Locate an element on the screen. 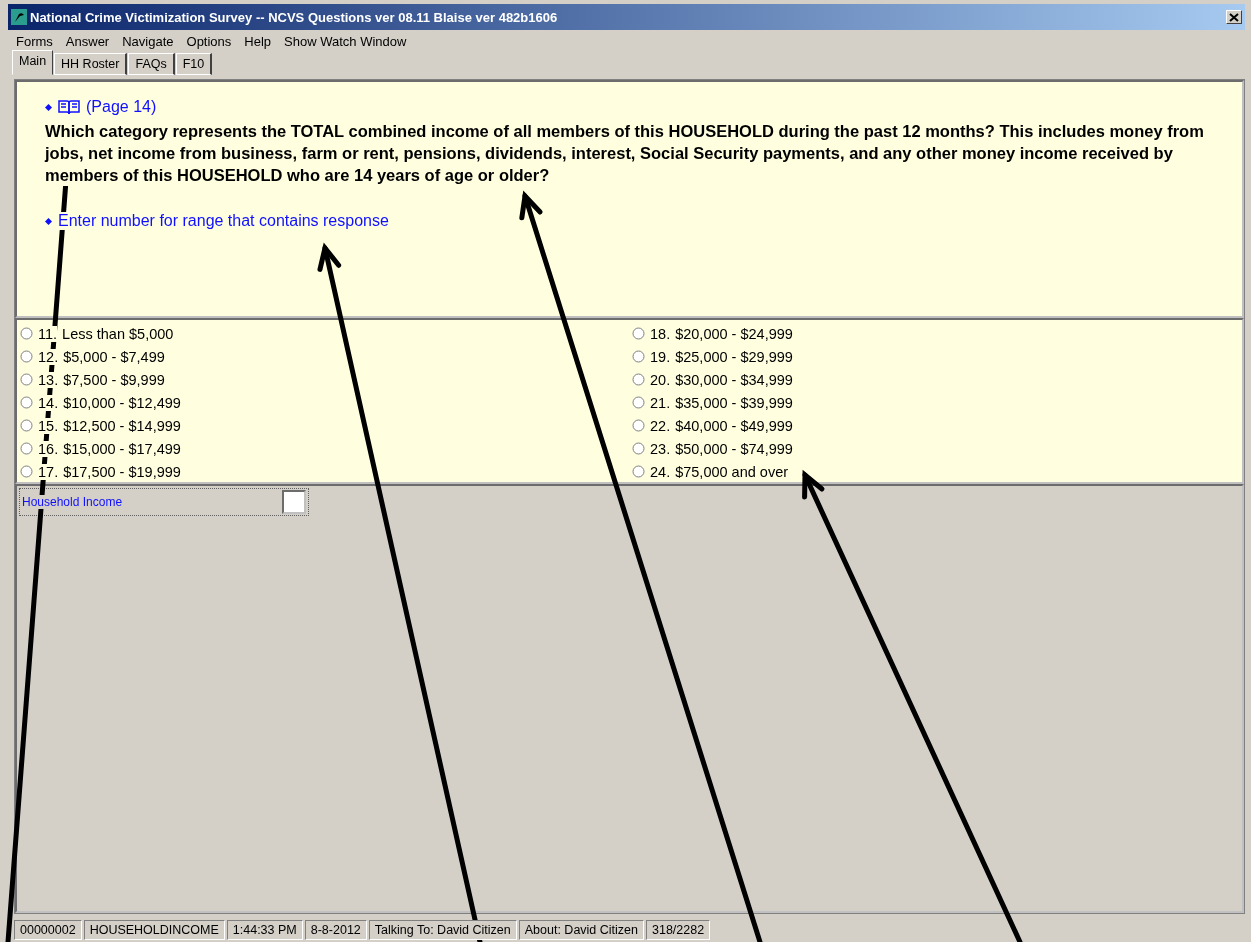  answer-option: 21. $35,000 - $39,999 is located at coordinates (935, 402).